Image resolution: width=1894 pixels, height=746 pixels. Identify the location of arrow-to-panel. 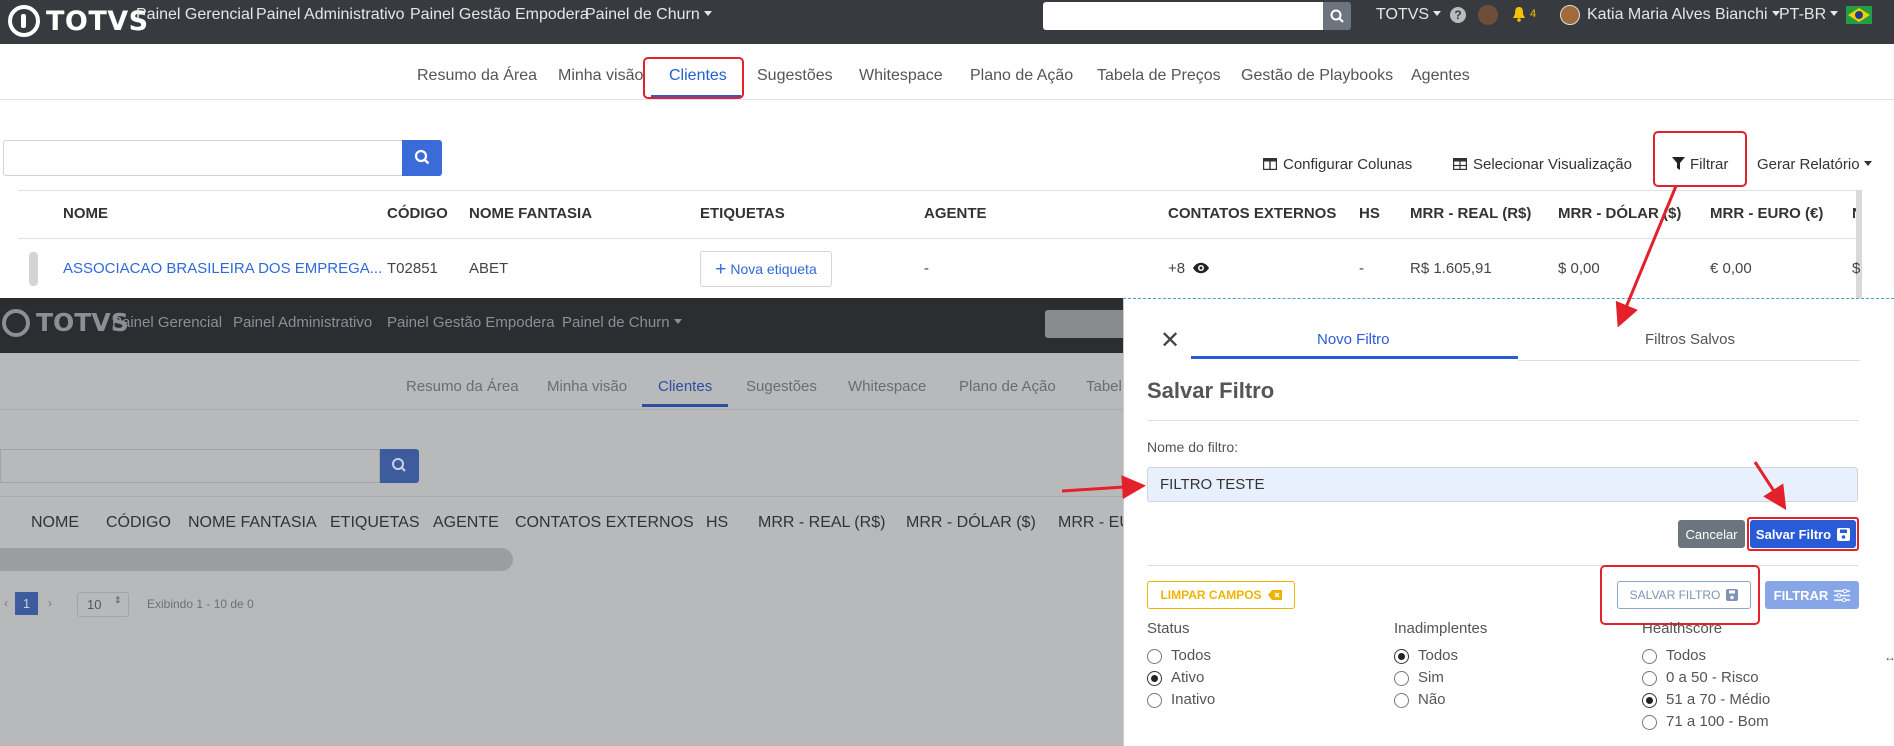
(1646, 256).